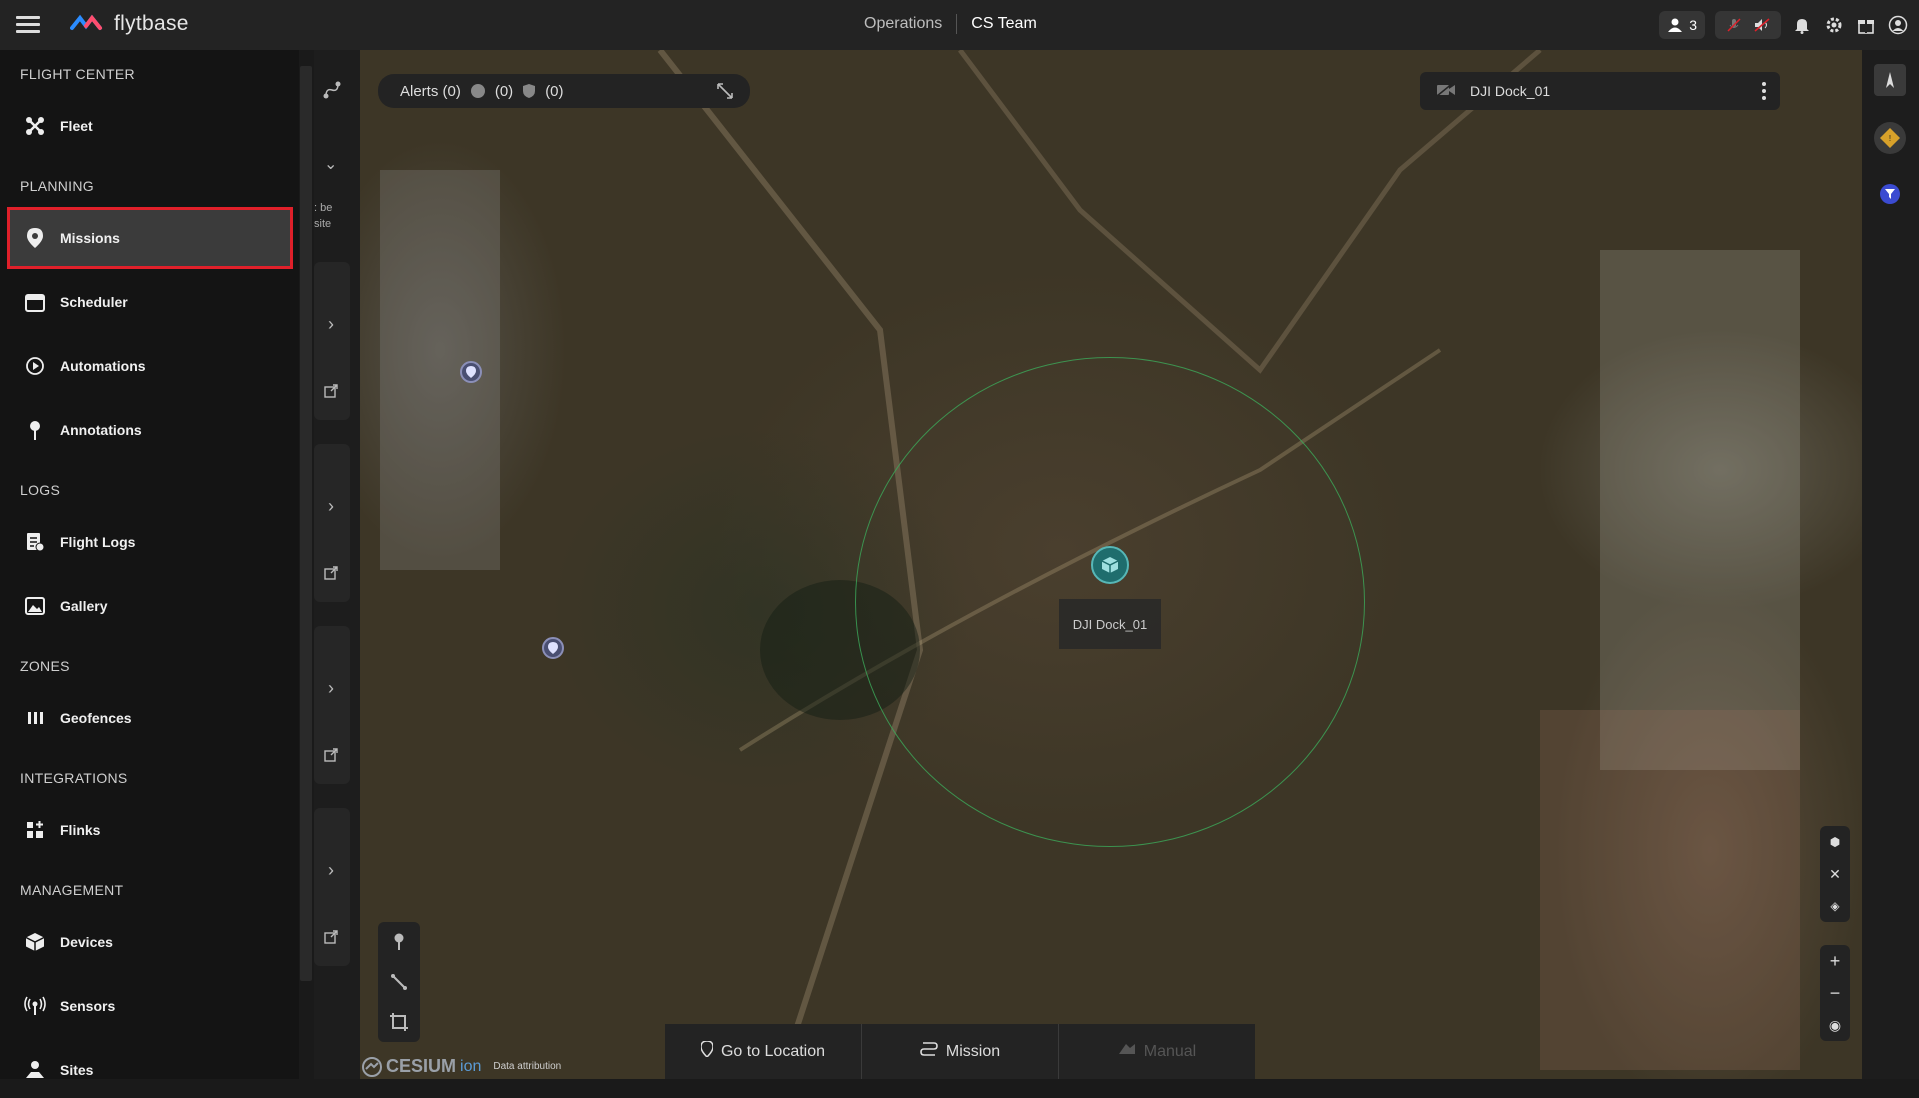  What do you see at coordinates (45, 666) in the screenshot?
I see `section-title-zones: ZONES` at bounding box center [45, 666].